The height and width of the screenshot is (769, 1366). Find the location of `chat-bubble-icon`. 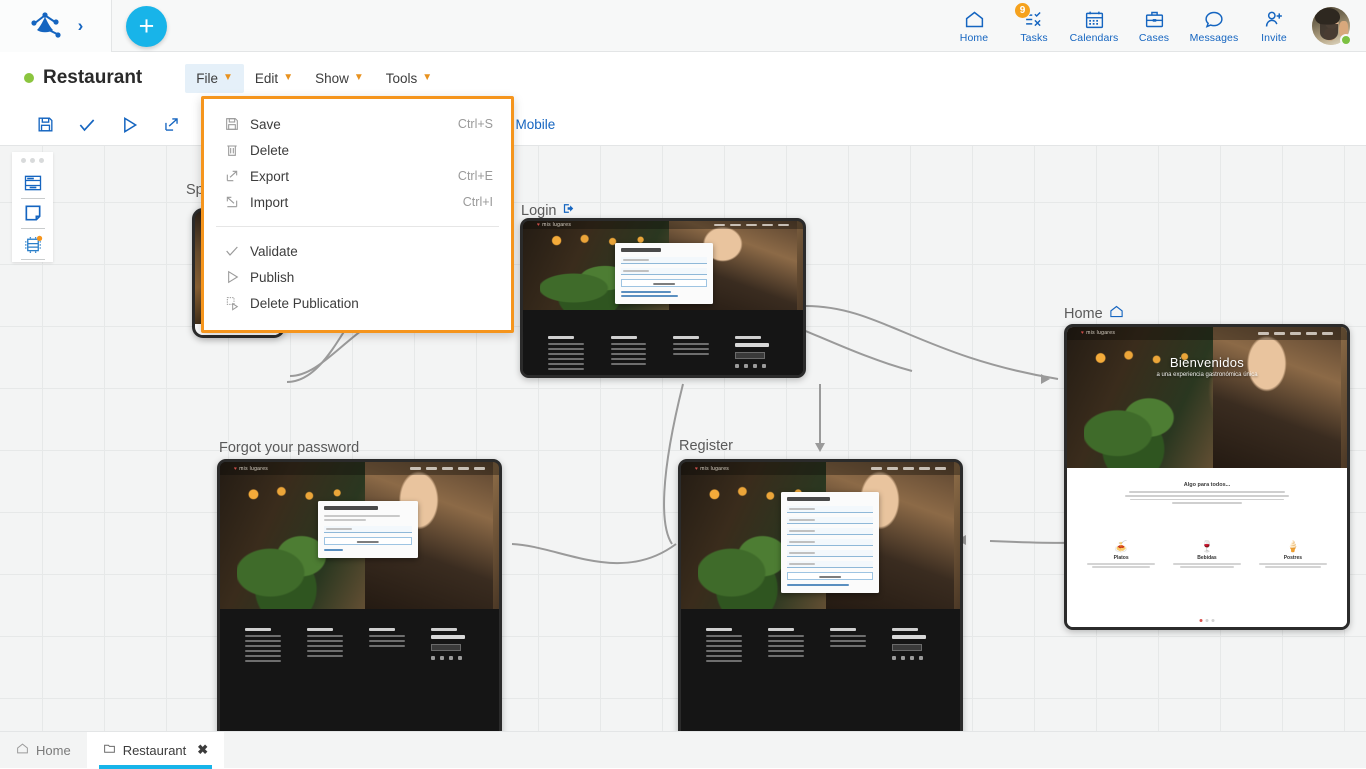

chat-bubble-icon is located at coordinates (1214, 19).